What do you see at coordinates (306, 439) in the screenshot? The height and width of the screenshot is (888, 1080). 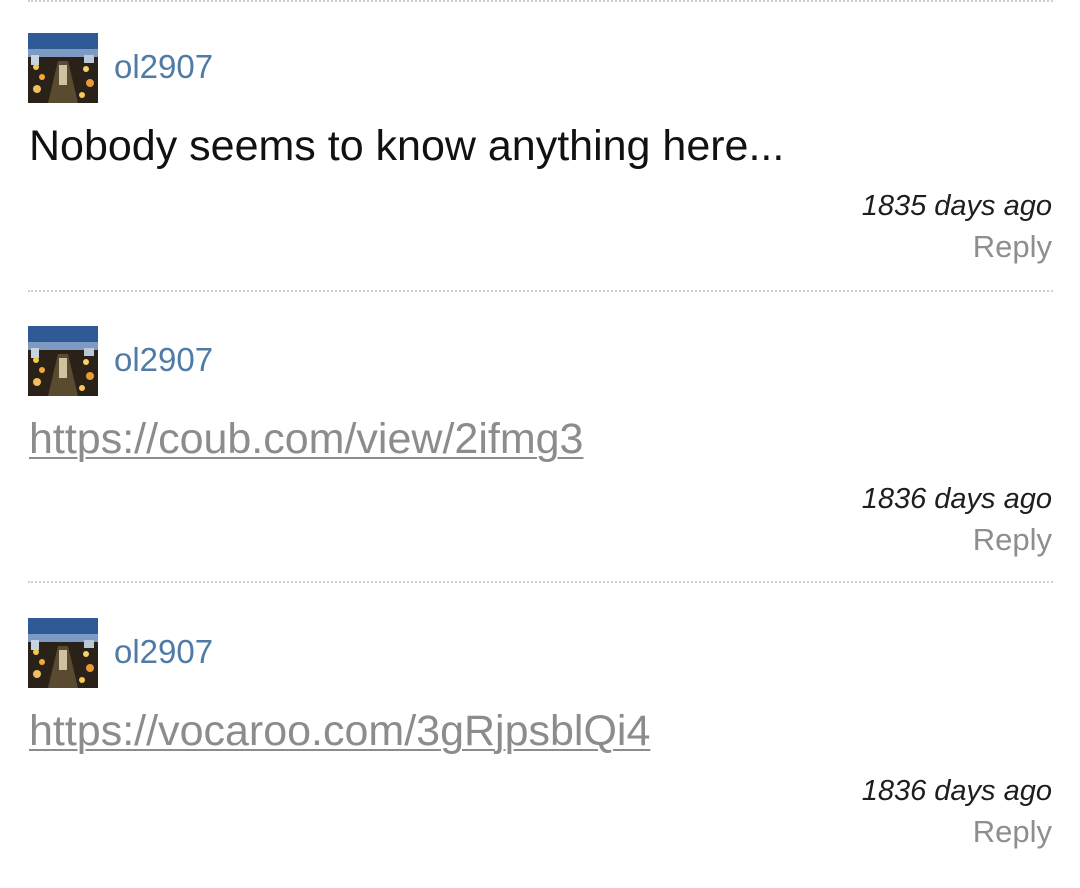 I see `comment-link: https://coub.com/view/2ifmg3` at bounding box center [306, 439].